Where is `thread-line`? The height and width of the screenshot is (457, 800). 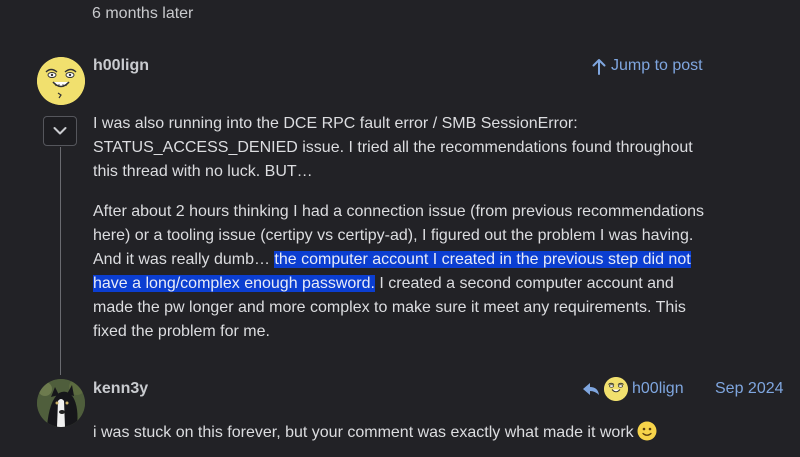
thread-line is located at coordinates (60, 261).